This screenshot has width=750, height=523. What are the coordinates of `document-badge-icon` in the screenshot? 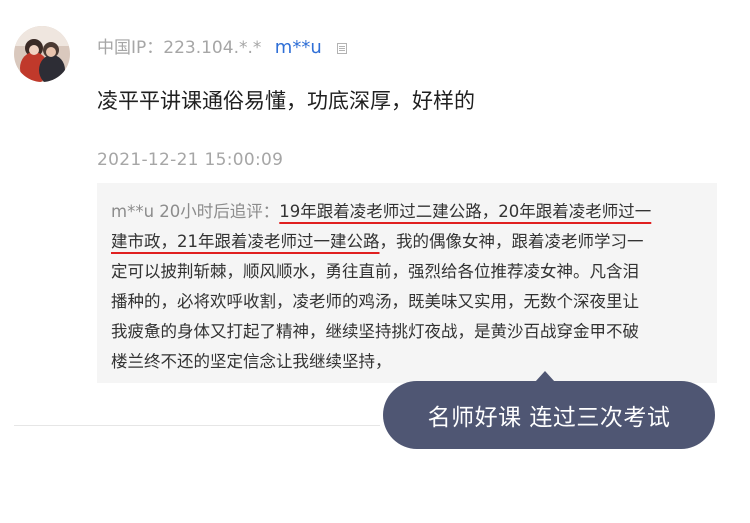 It's located at (342, 48).